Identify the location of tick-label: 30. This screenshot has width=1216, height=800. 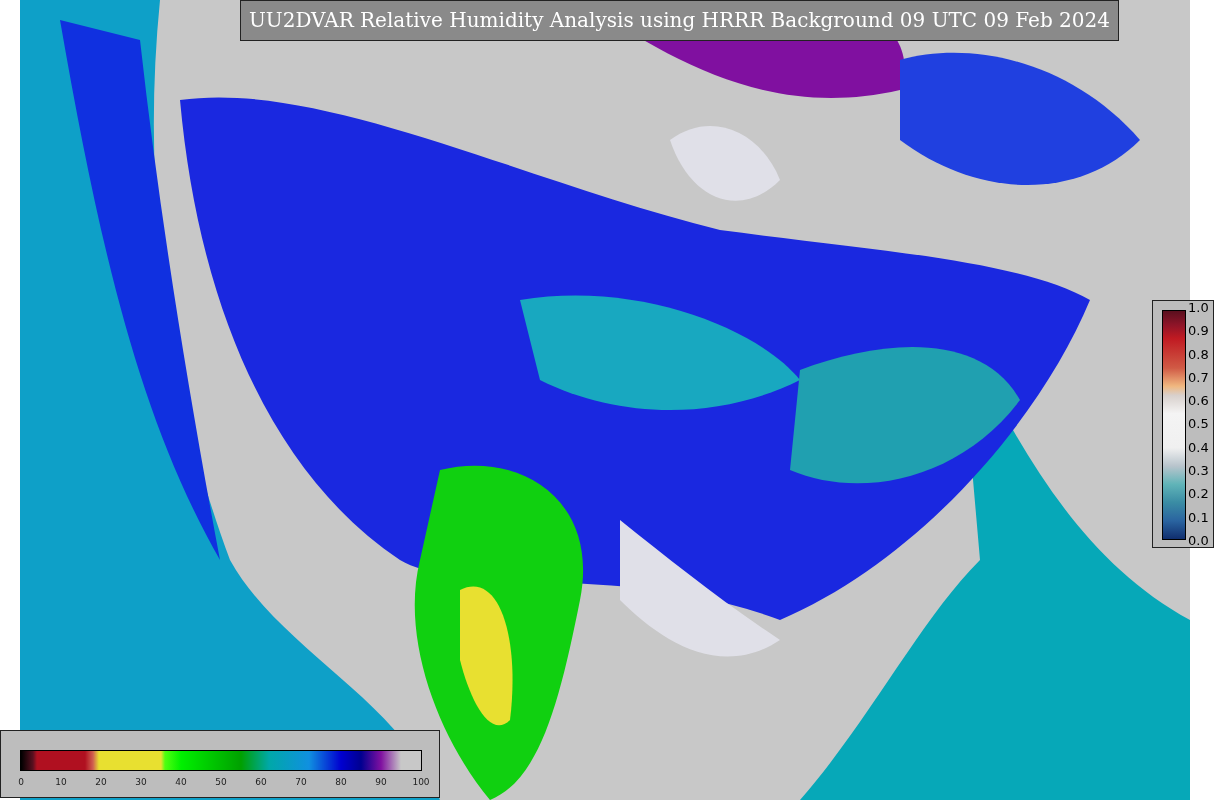
(141, 782).